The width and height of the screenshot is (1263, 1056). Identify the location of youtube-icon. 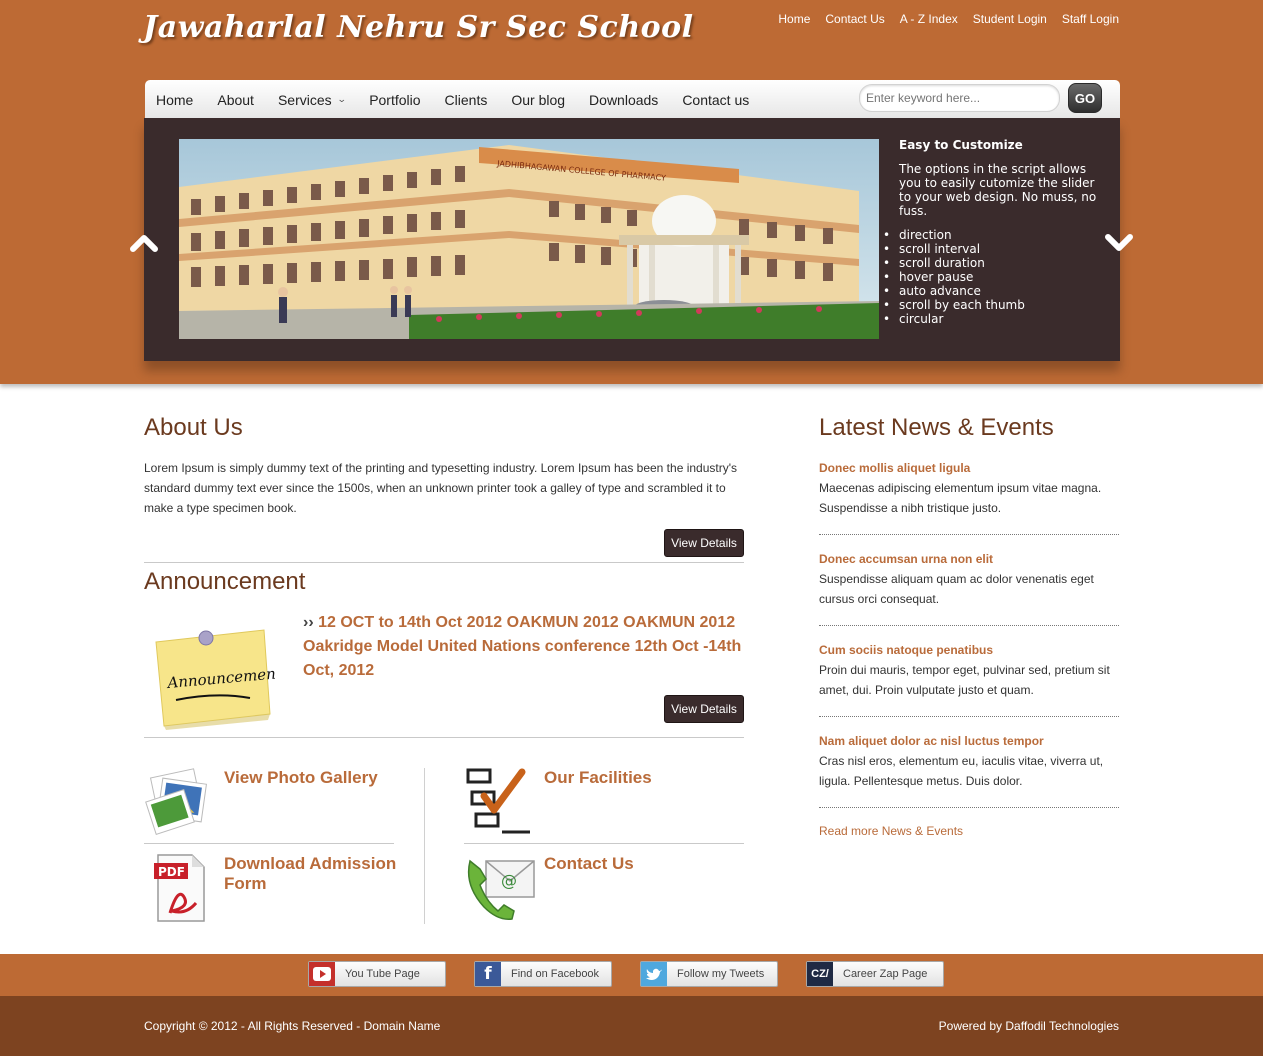
(322, 974).